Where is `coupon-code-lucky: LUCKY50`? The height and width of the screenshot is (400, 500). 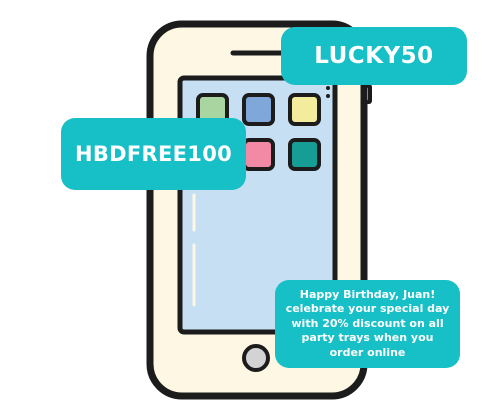 coupon-code-lucky: LUCKY50 is located at coordinates (374, 56).